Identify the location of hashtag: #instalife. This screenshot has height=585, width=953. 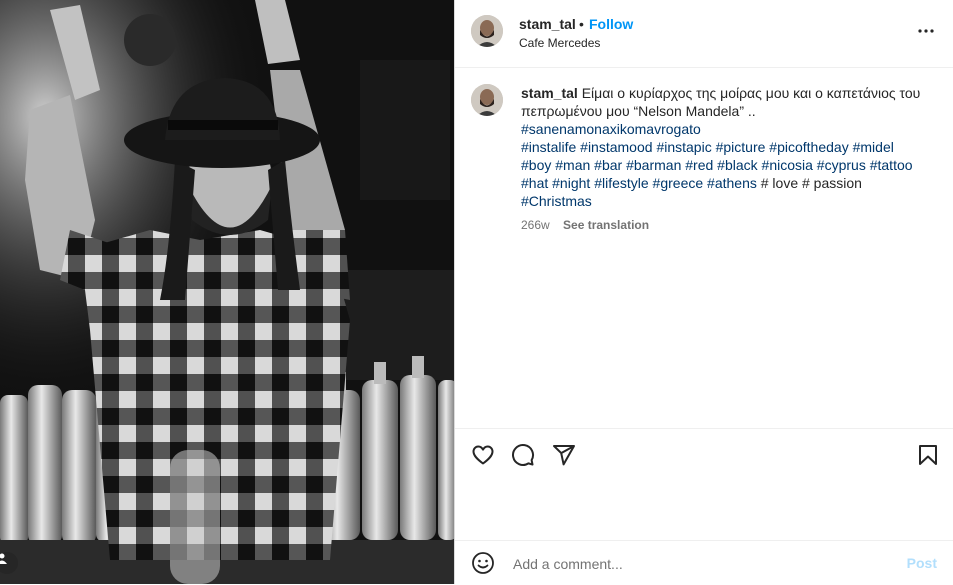
(548, 147).